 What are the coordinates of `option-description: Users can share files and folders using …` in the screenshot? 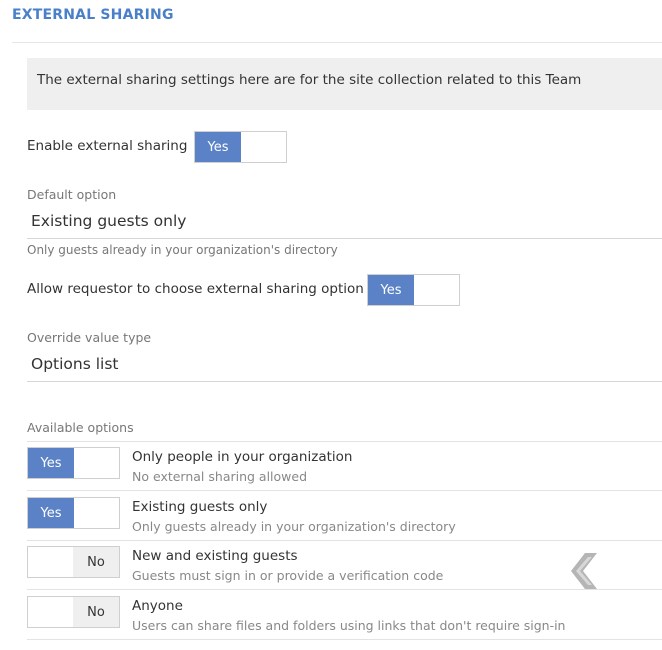 It's located at (349, 625).